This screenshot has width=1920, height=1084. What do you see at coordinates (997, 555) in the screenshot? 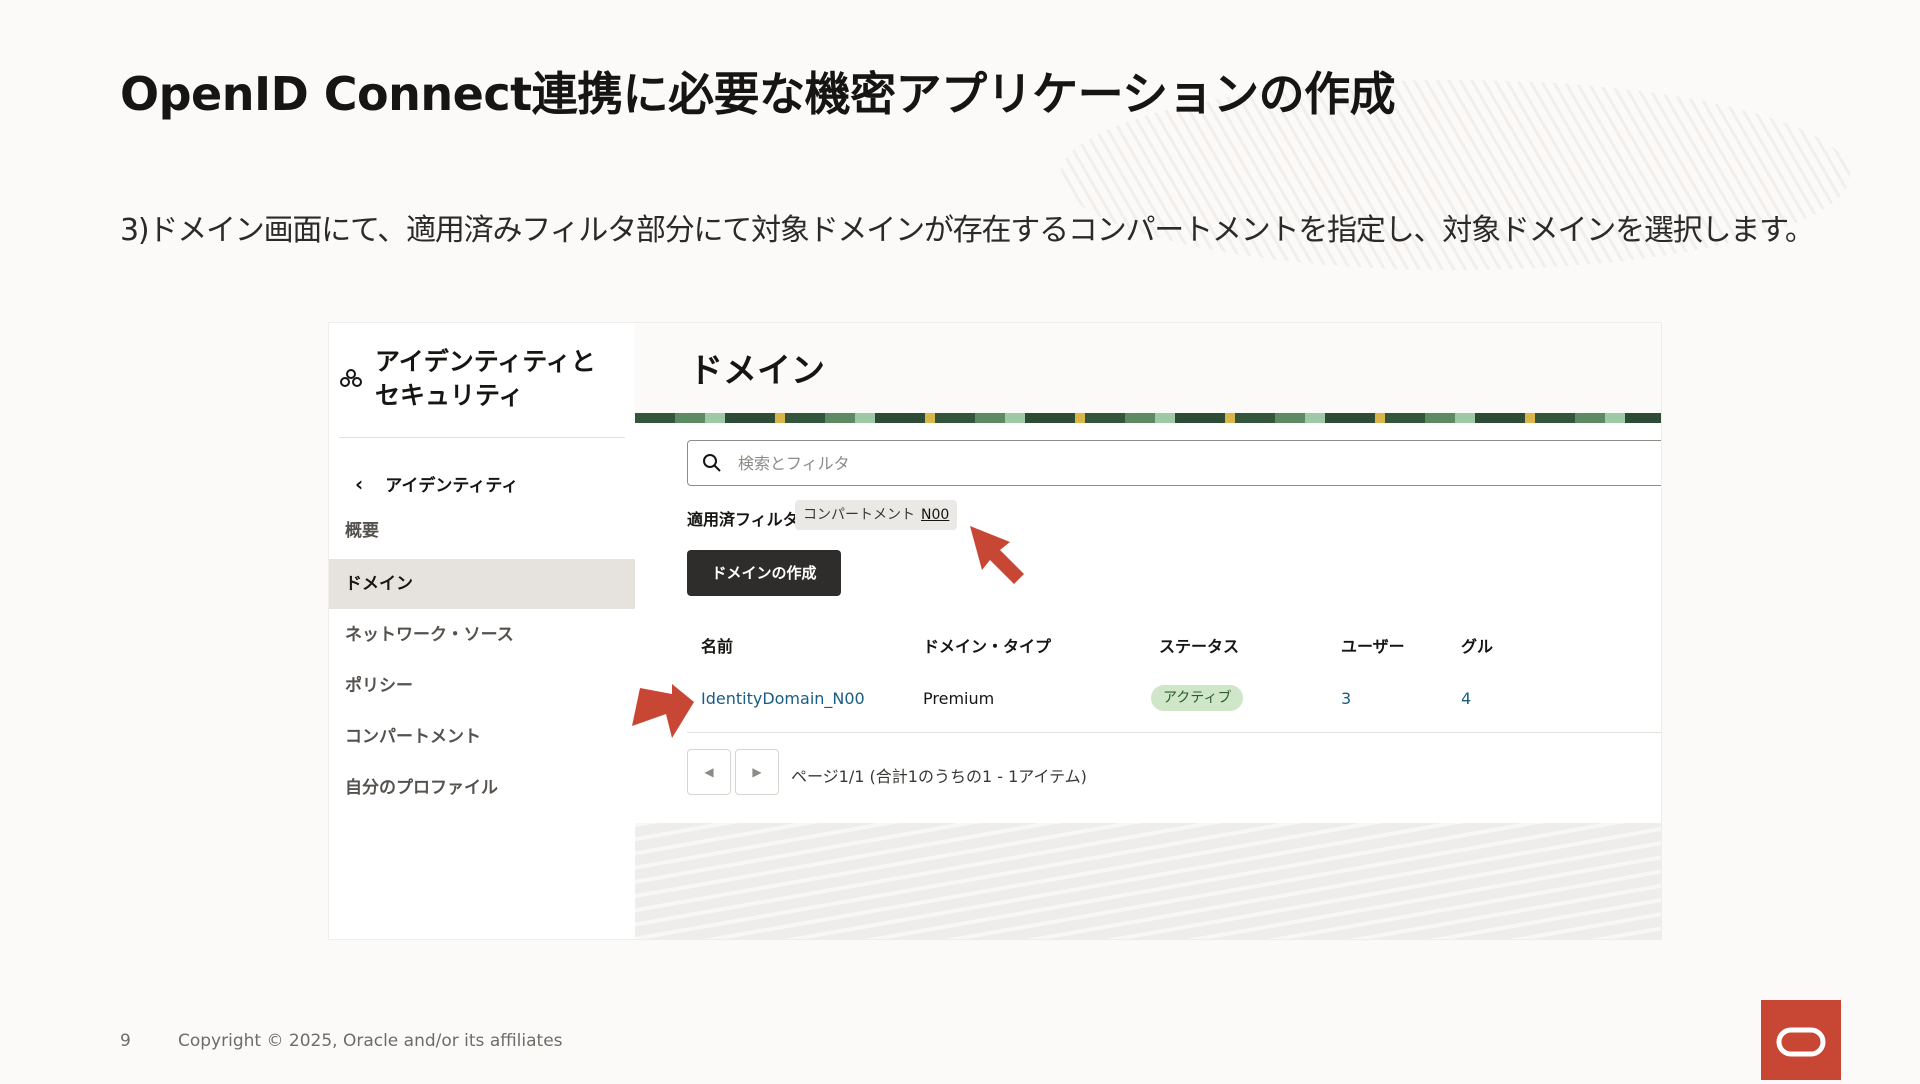
I see `annotation-arrow-filter` at bounding box center [997, 555].